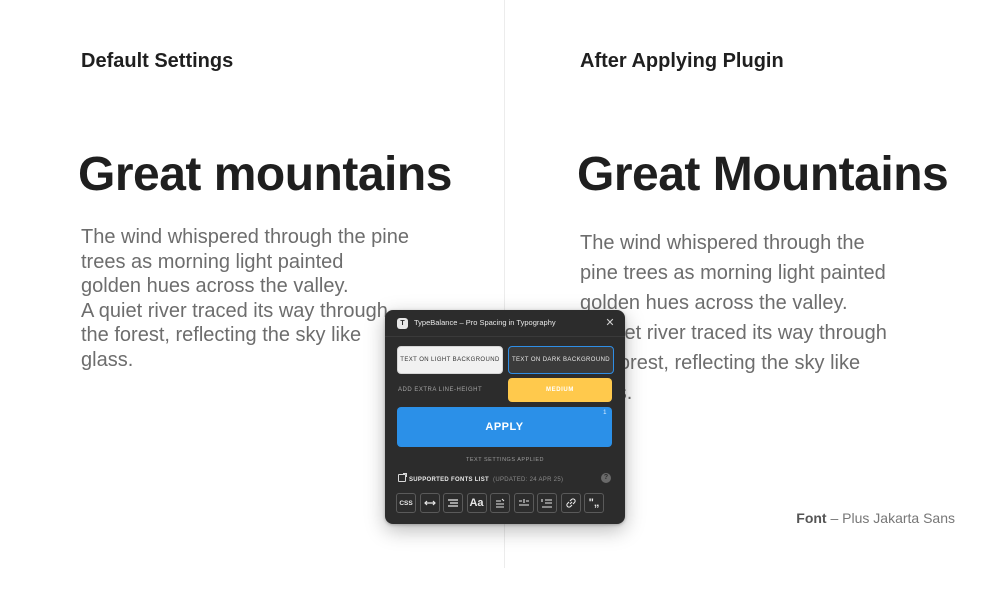  I want to click on strikethrough-button, so click(500, 503).